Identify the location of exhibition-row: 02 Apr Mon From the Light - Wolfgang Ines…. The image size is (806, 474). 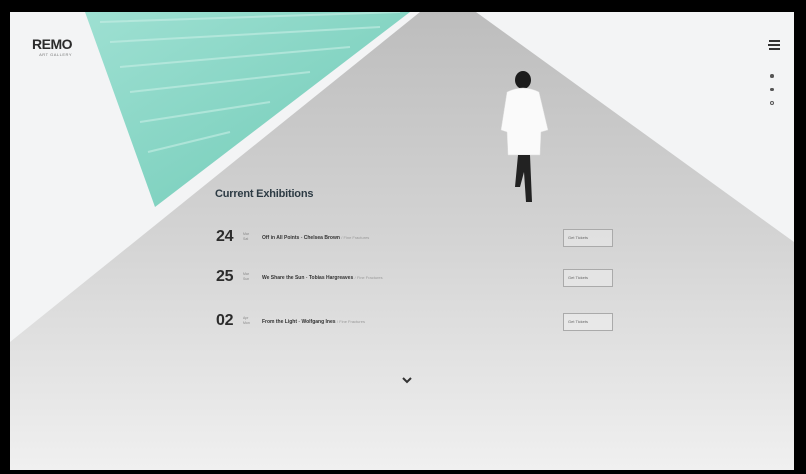
(416, 323).